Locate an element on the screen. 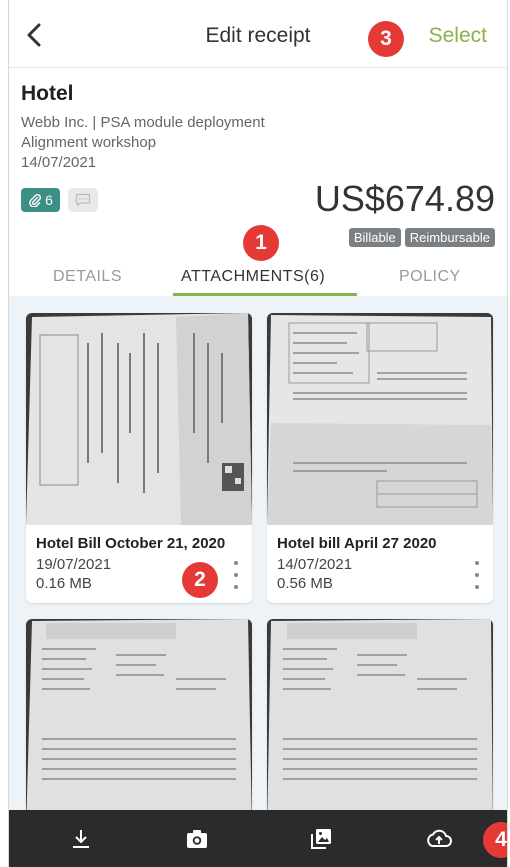 This screenshot has width=510, height=867. gallery-icon is located at coordinates (321, 839).